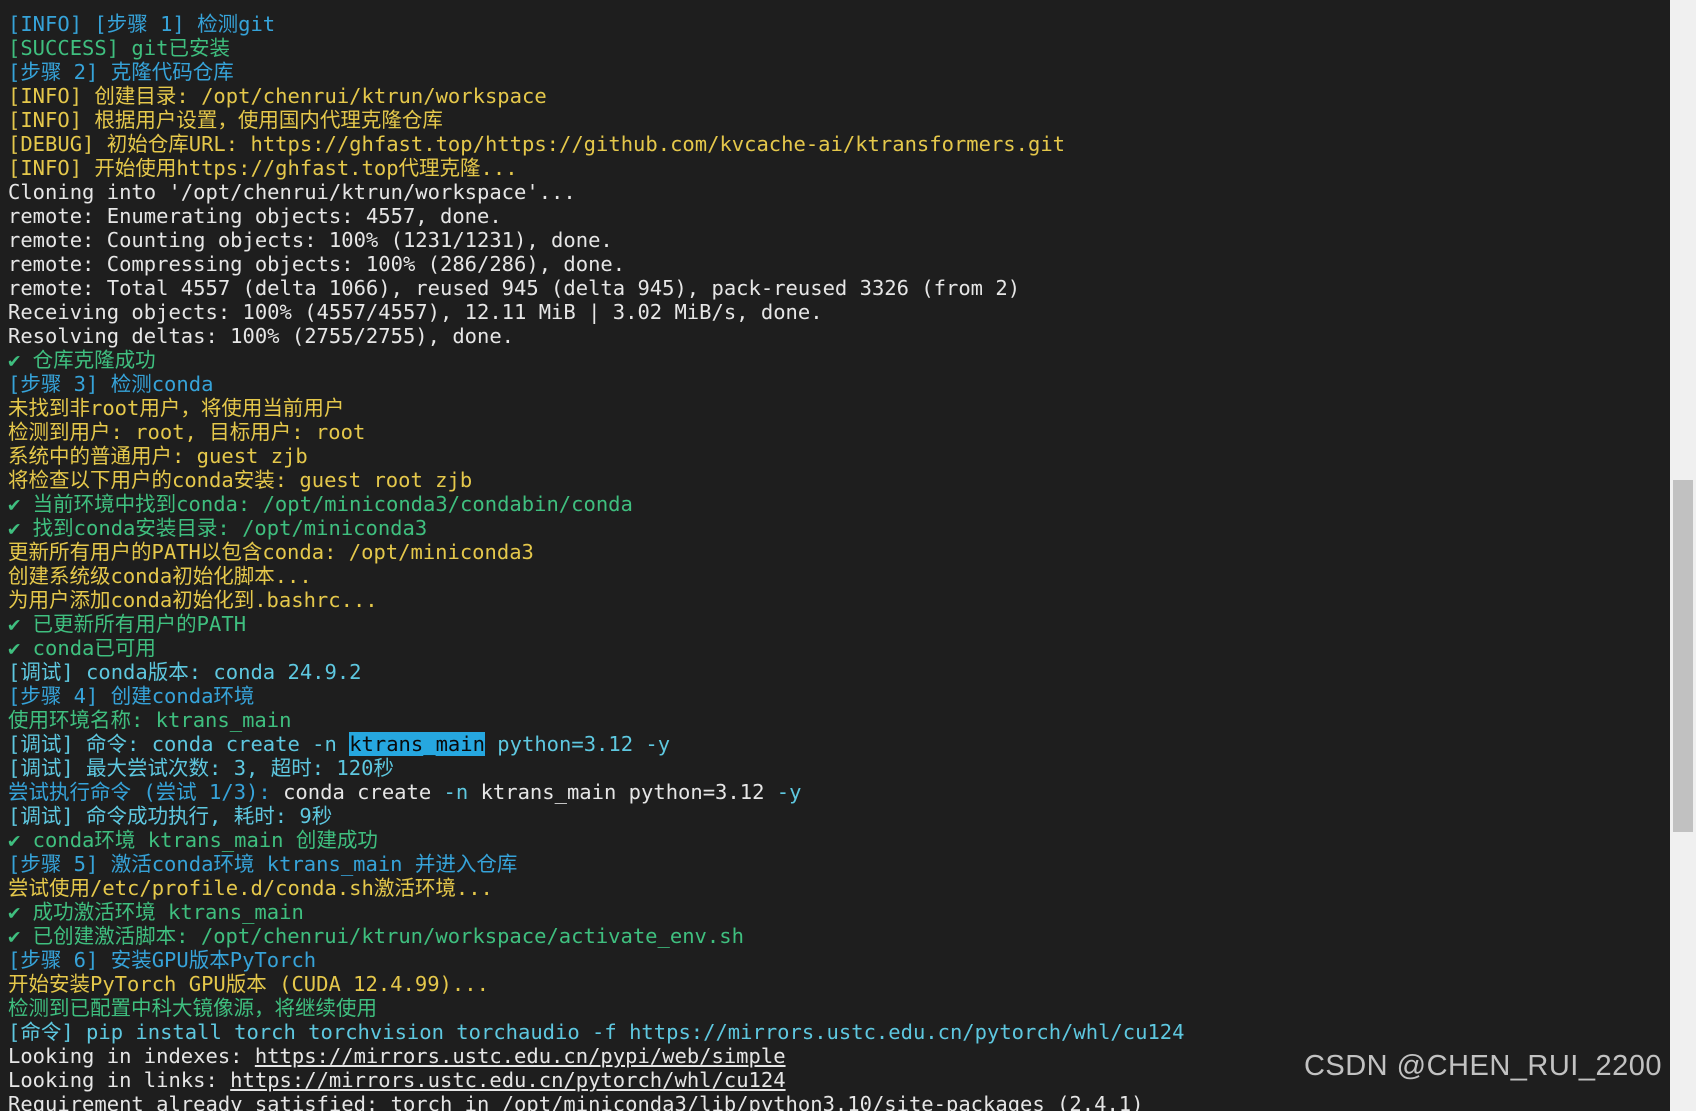 Image resolution: width=1696 pixels, height=1111 pixels. Describe the element at coordinates (121, 72) in the screenshot. I see `terminal-text: [步骤 2] 克隆代码仓库` at that location.